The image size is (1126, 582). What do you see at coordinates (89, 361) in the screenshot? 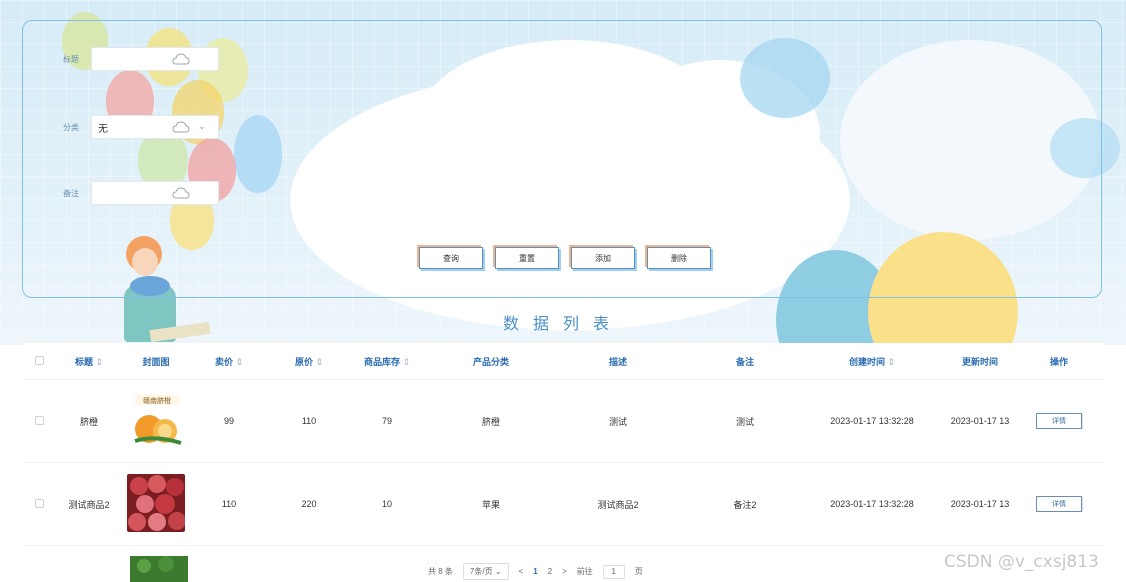
I see `header-title: 标题 ⇕` at bounding box center [89, 361].